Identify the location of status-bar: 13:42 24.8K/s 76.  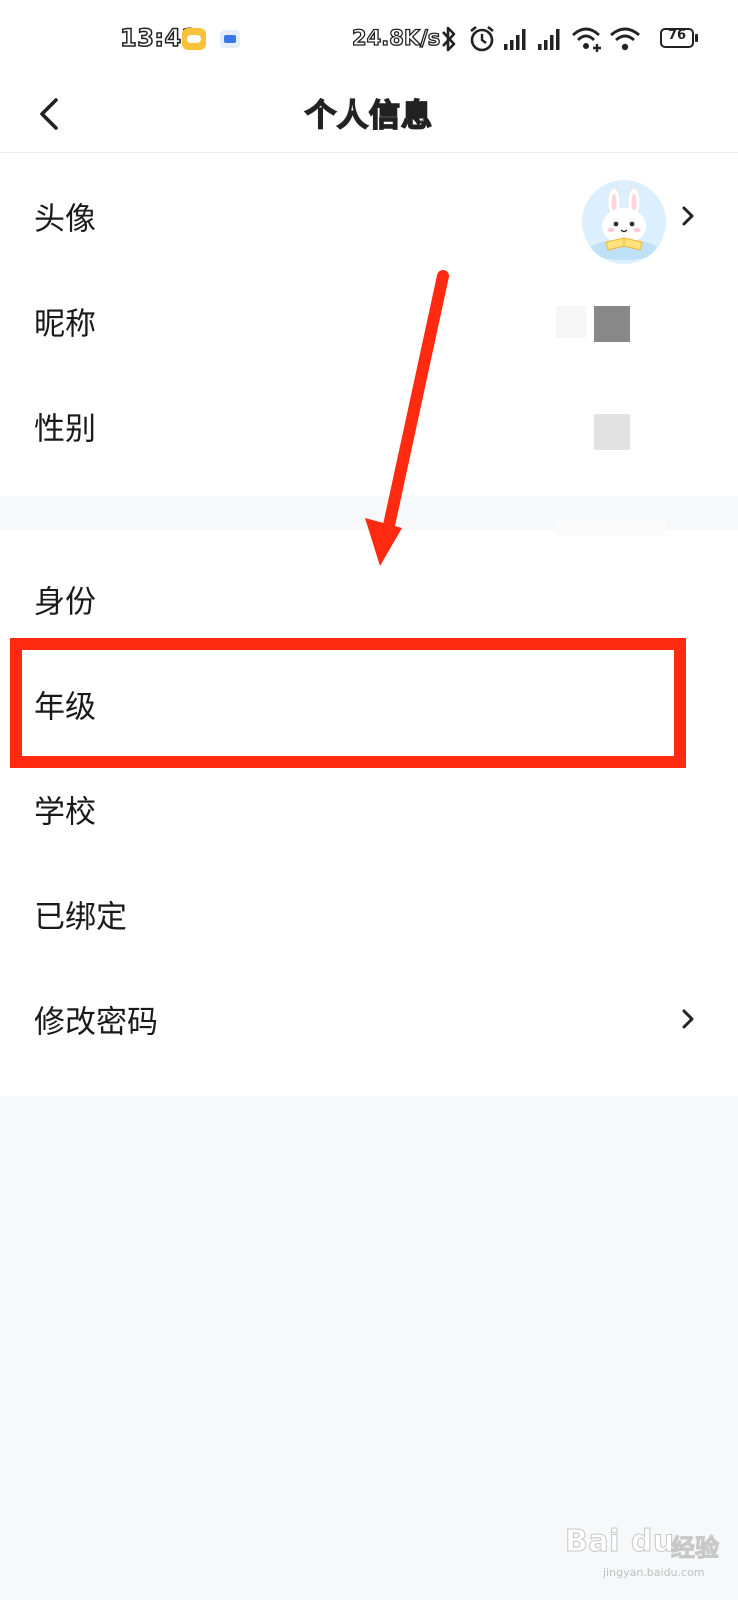
(369, 40).